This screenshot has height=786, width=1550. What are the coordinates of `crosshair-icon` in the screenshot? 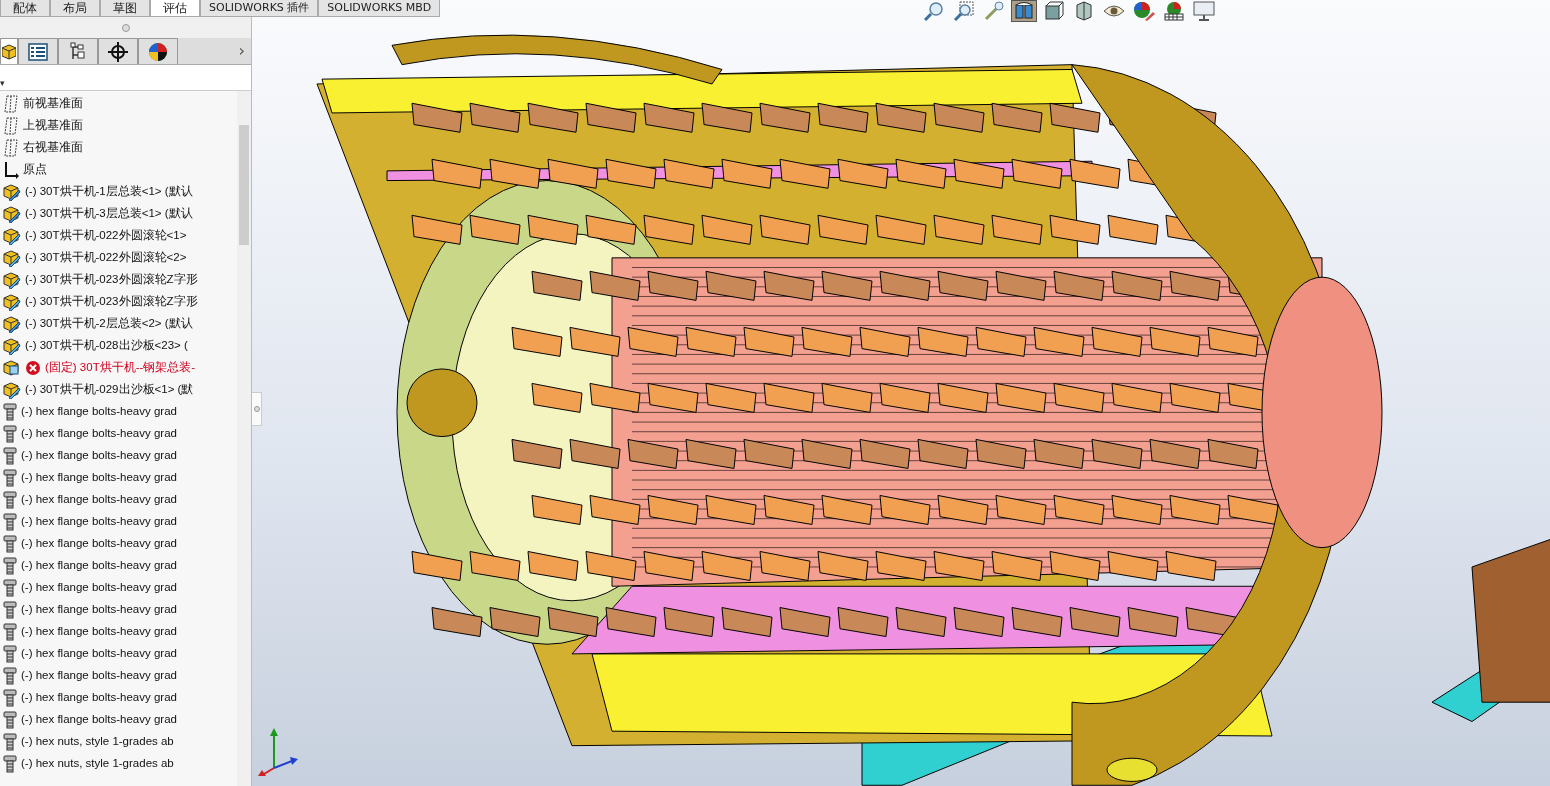 It's located at (118, 51).